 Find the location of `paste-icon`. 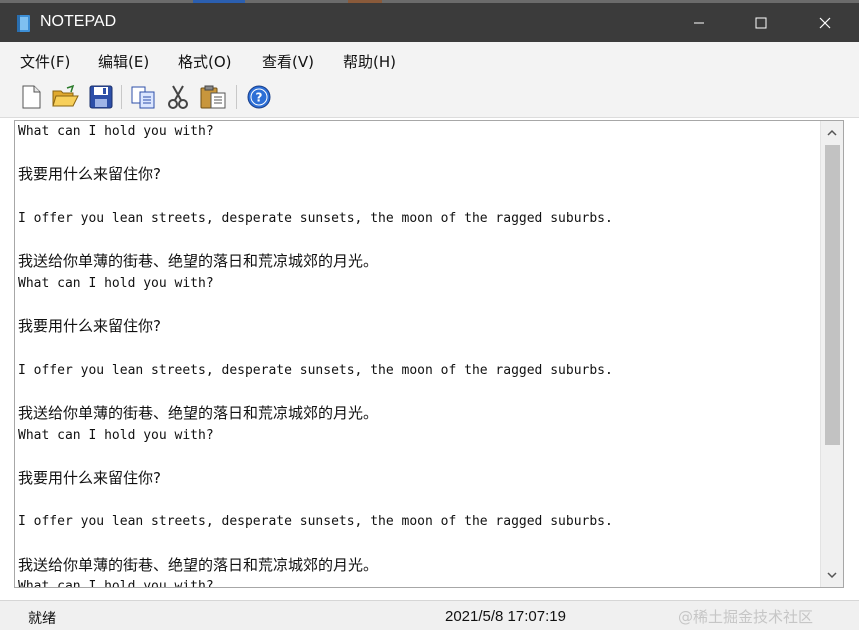

paste-icon is located at coordinates (213, 97).